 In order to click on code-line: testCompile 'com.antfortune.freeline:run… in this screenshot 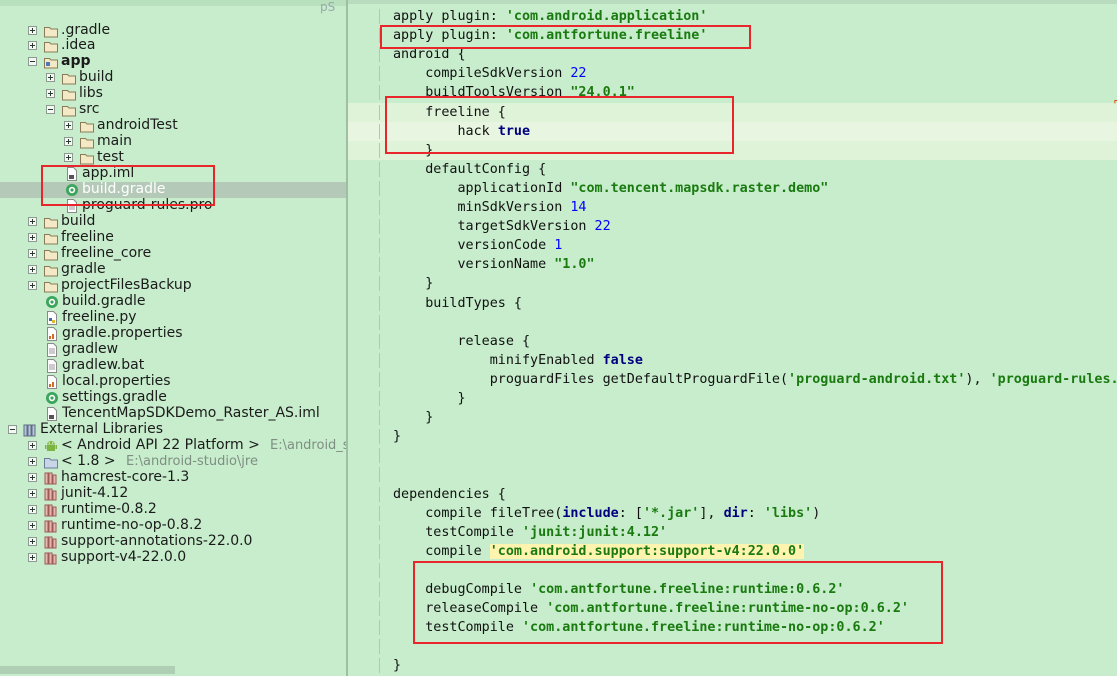, I will do `click(639, 627)`.